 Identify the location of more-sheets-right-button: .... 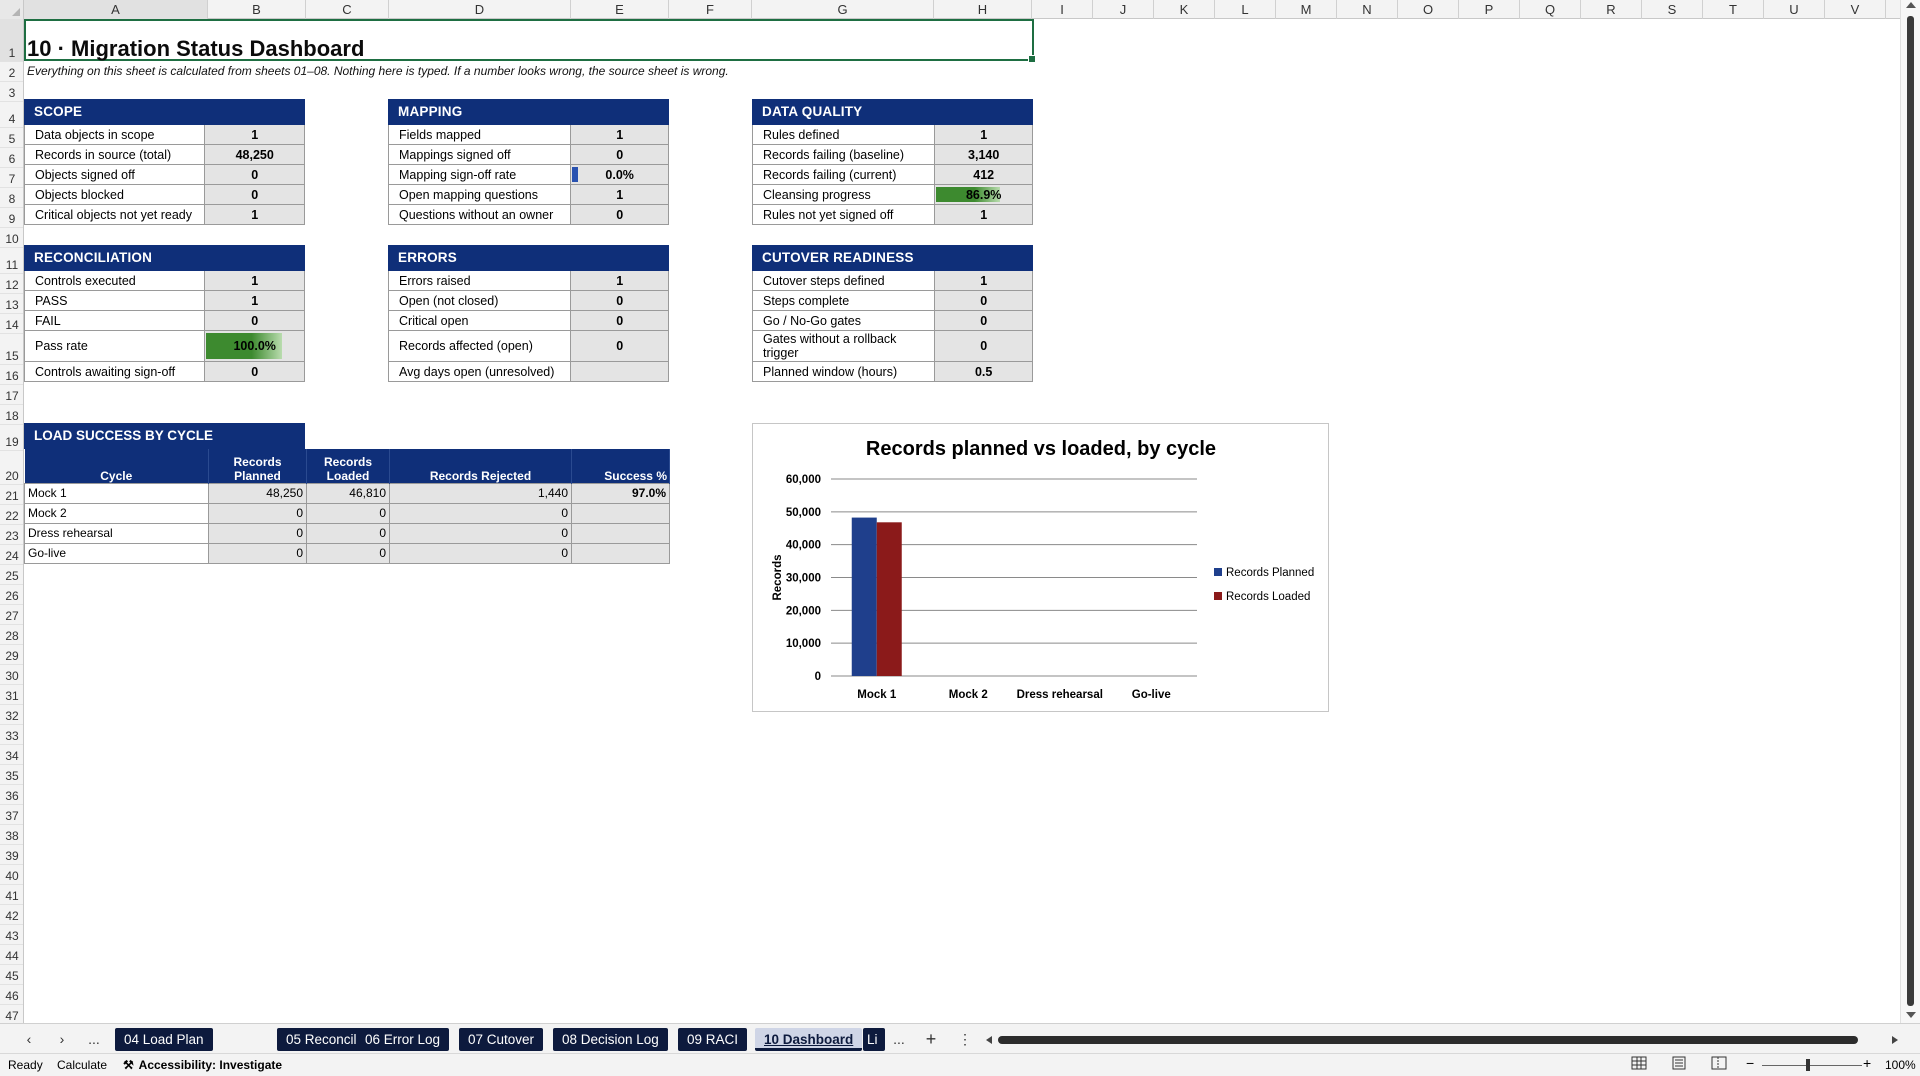
(899, 1039).